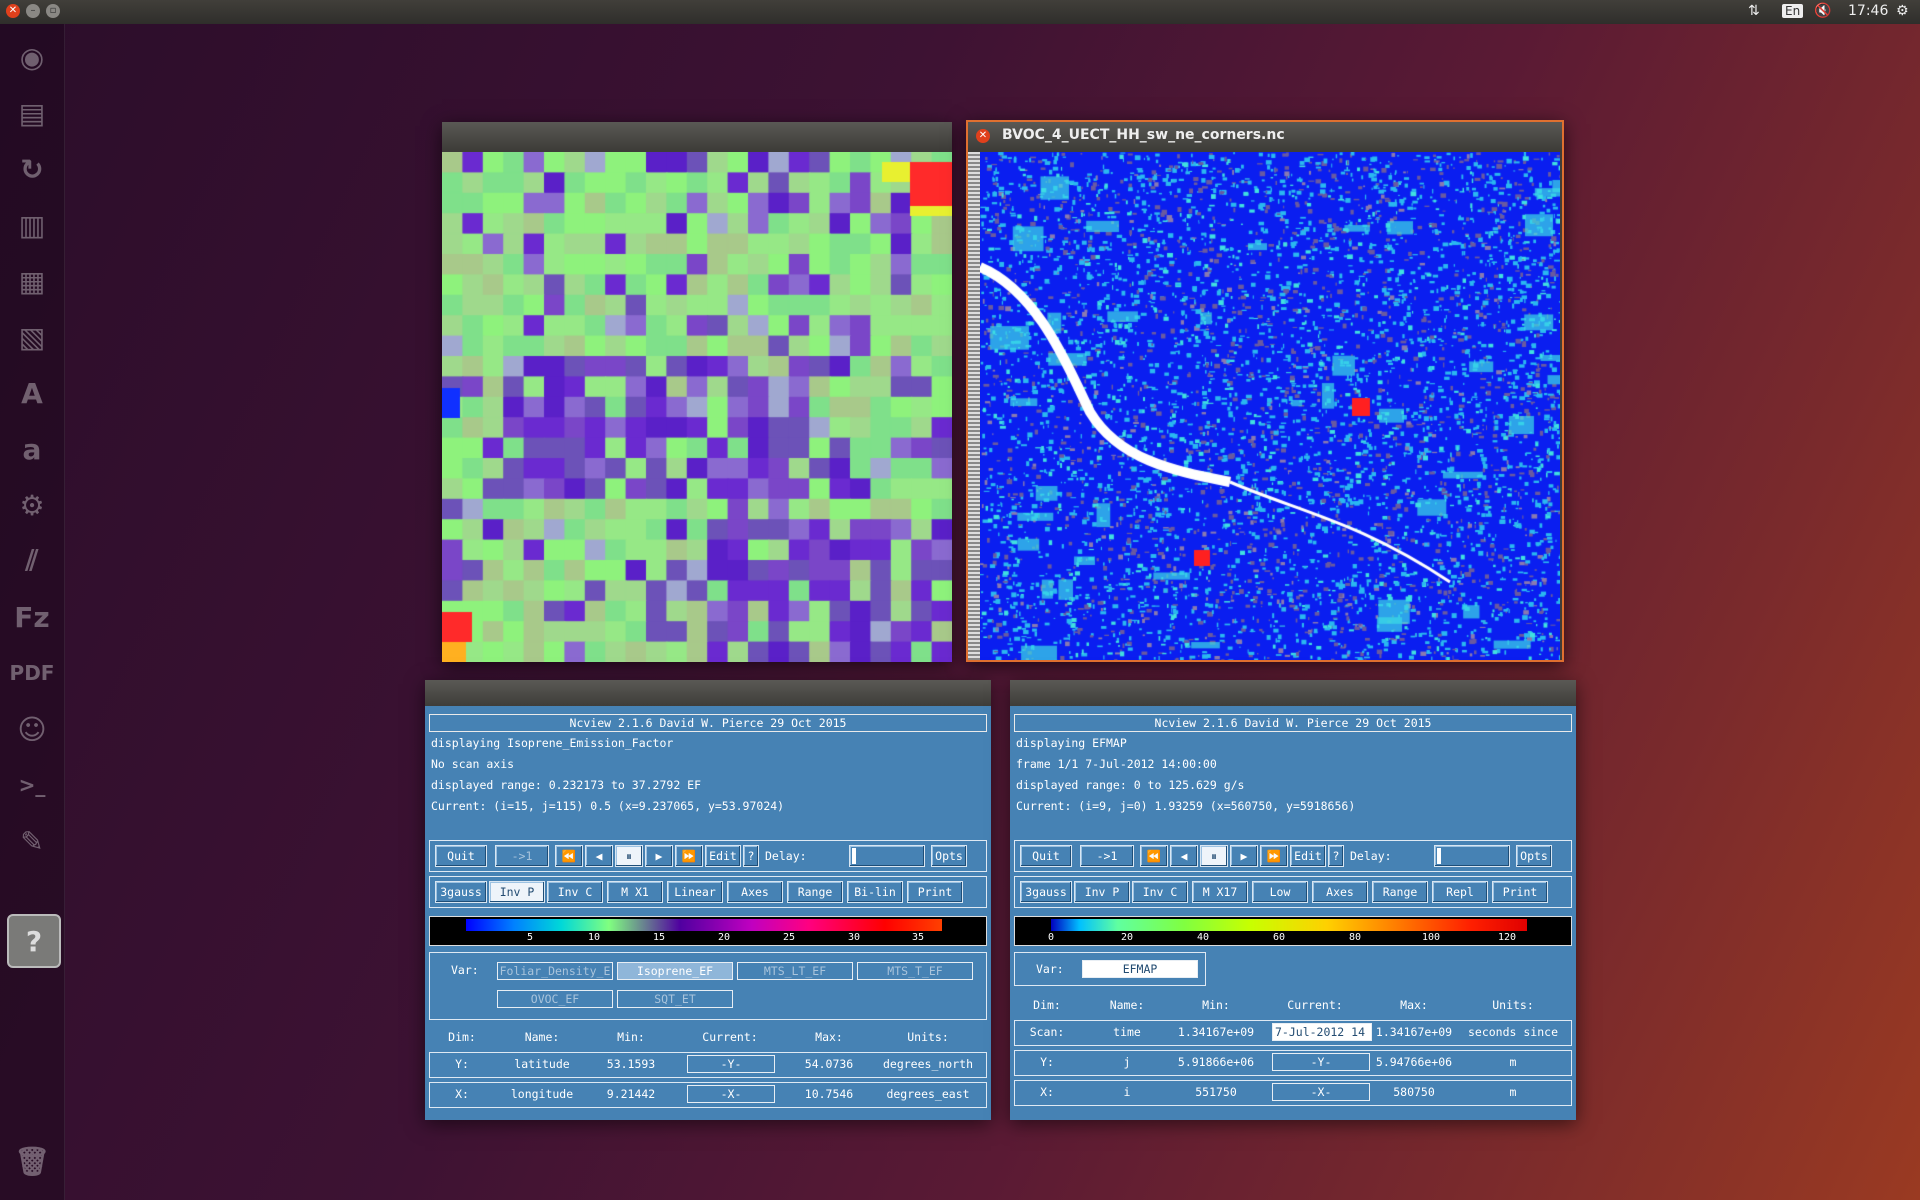 The width and height of the screenshot is (1920, 1200). What do you see at coordinates (32, 1161) in the screenshot?
I see `trash-icon: 🗑` at bounding box center [32, 1161].